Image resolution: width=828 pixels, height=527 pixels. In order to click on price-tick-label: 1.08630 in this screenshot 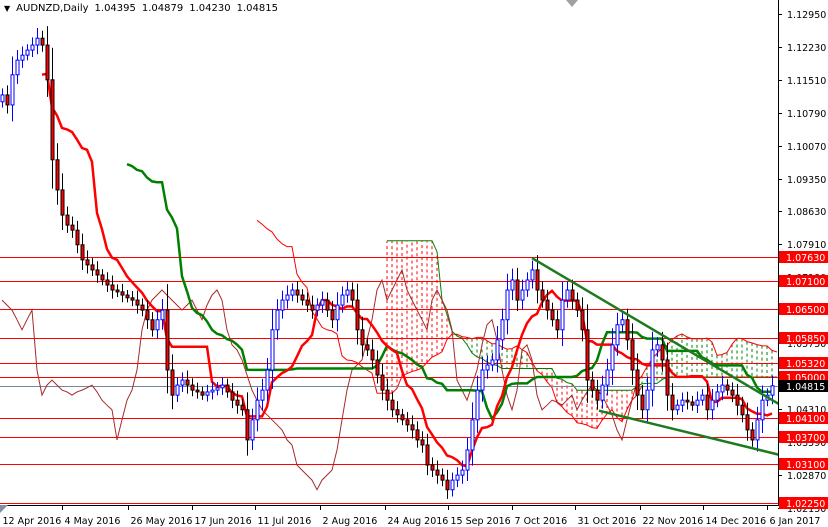, I will do `click(806, 212)`.